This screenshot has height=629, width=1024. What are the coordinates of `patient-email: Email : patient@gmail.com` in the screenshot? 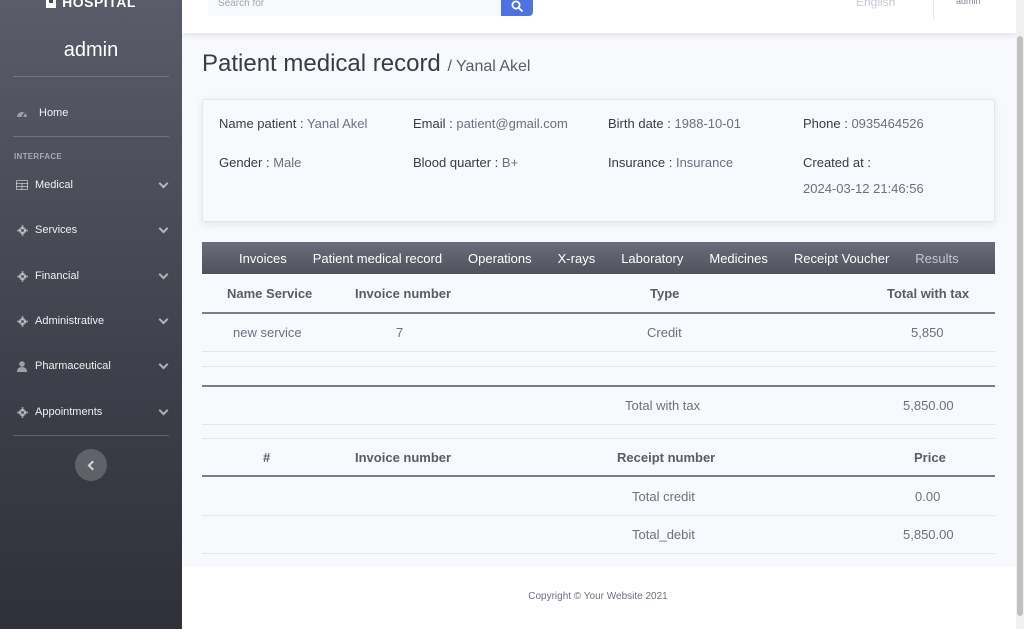 It's located at (490, 124).